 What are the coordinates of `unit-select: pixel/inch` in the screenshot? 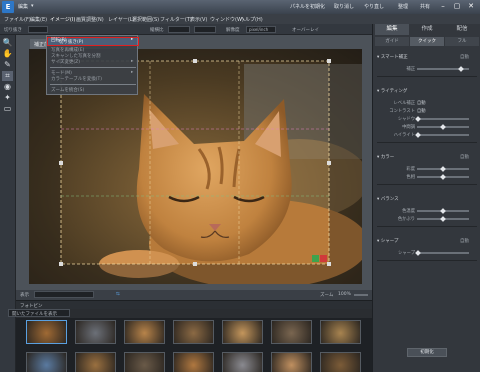 It's located at (261, 29).